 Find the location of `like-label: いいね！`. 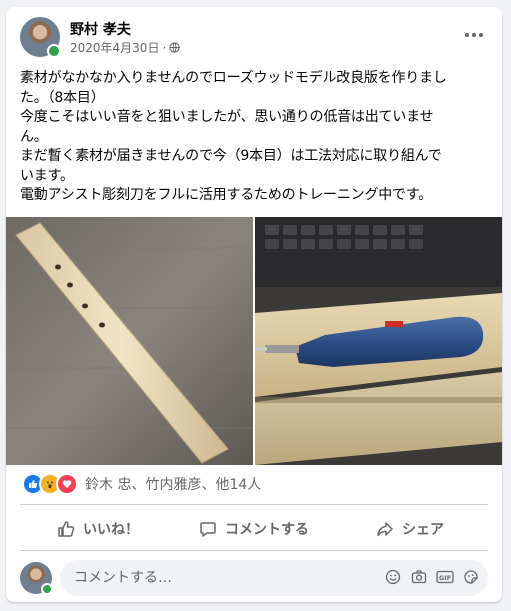

like-label: いいね！ is located at coordinates (111, 530).